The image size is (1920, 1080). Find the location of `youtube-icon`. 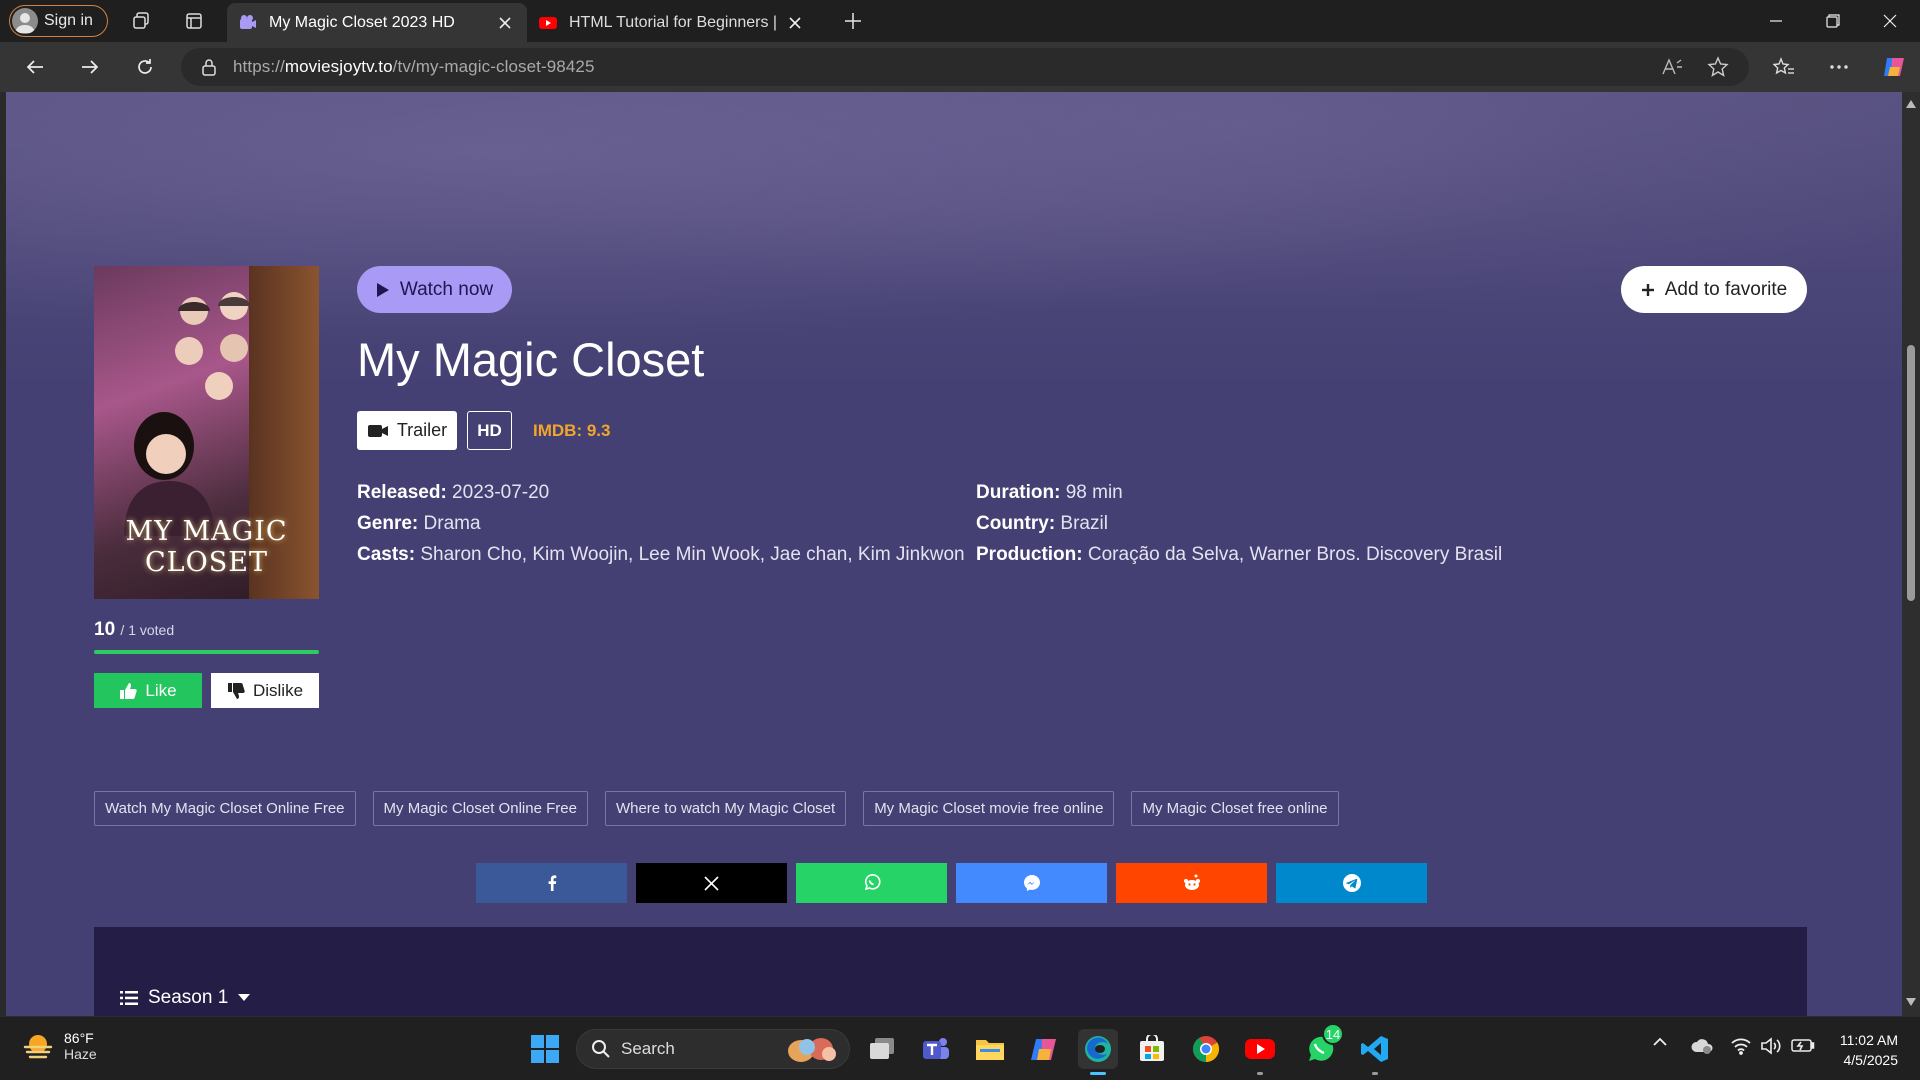

youtube-icon is located at coordinates (1260, 1052).